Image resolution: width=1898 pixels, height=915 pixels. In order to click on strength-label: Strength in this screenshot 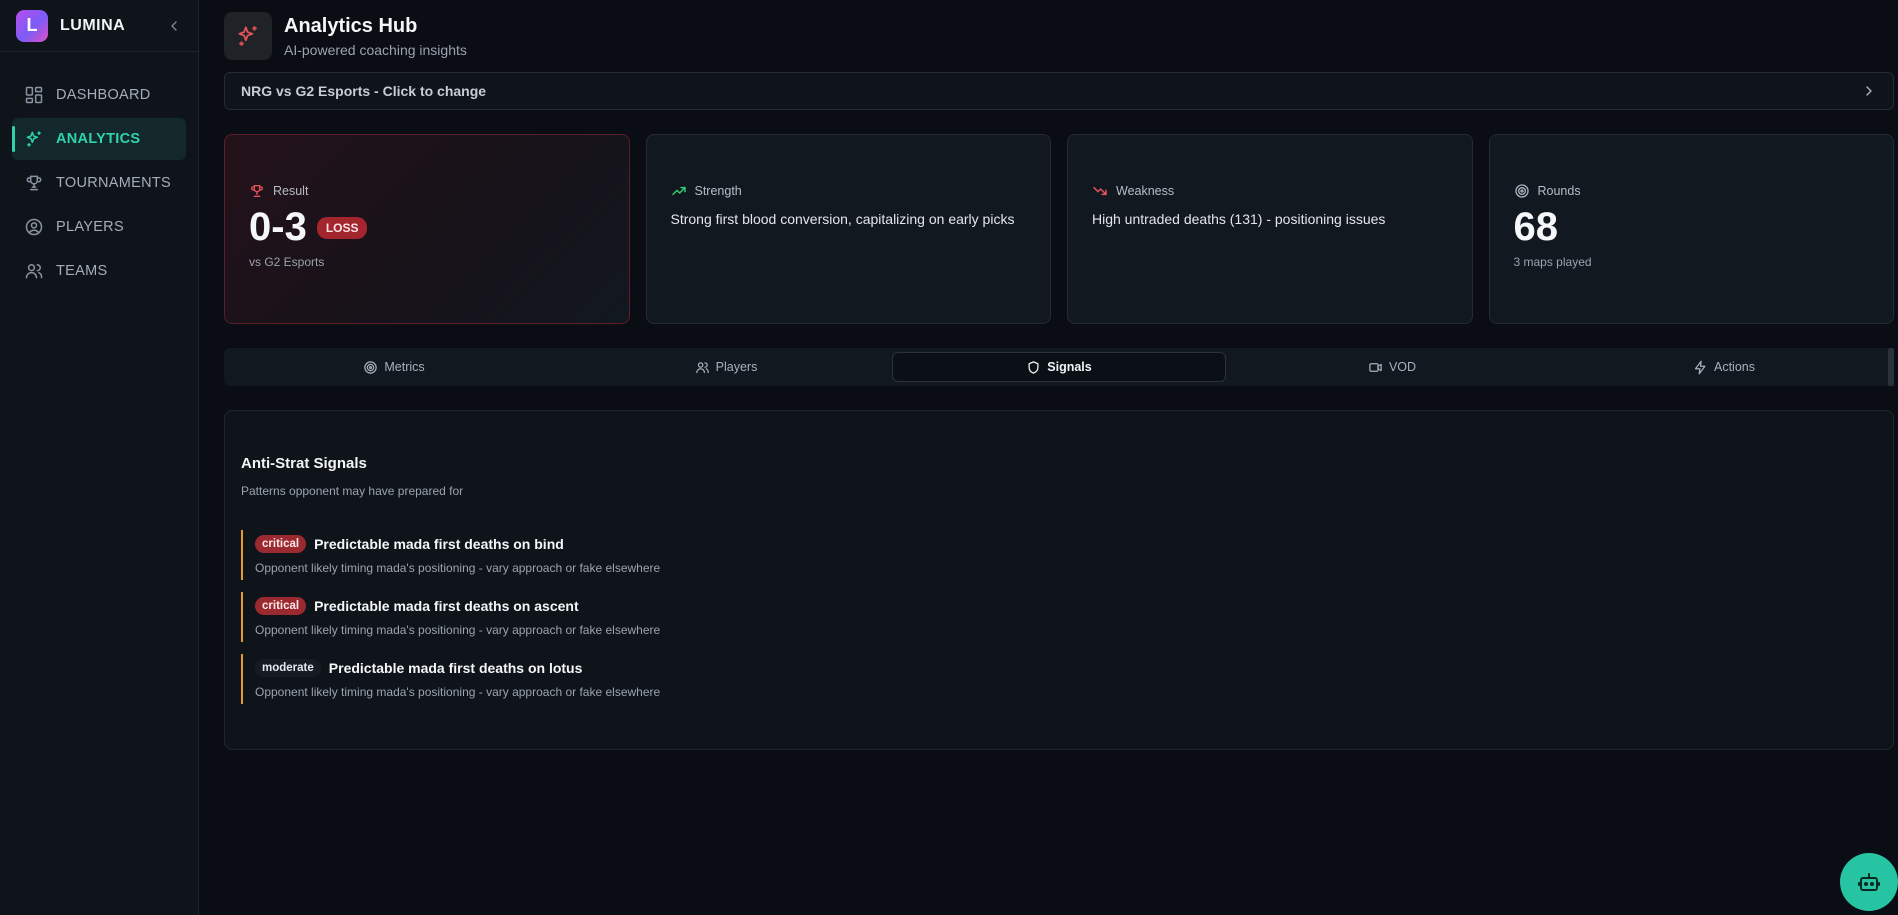, I will do `click(718, 191)`.